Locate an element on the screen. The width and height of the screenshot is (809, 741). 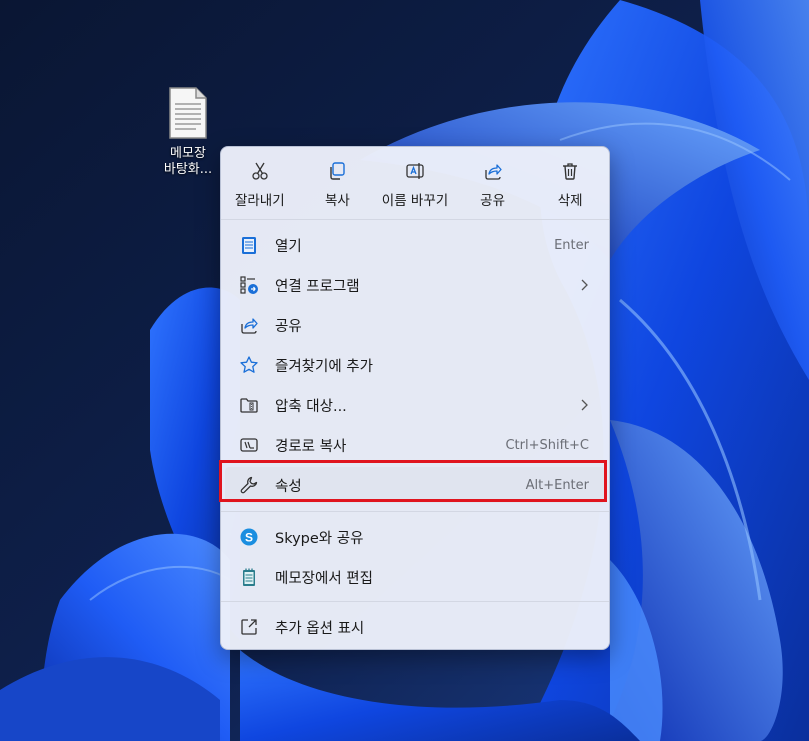
open-with-icon is located at coordinates (249, 285).